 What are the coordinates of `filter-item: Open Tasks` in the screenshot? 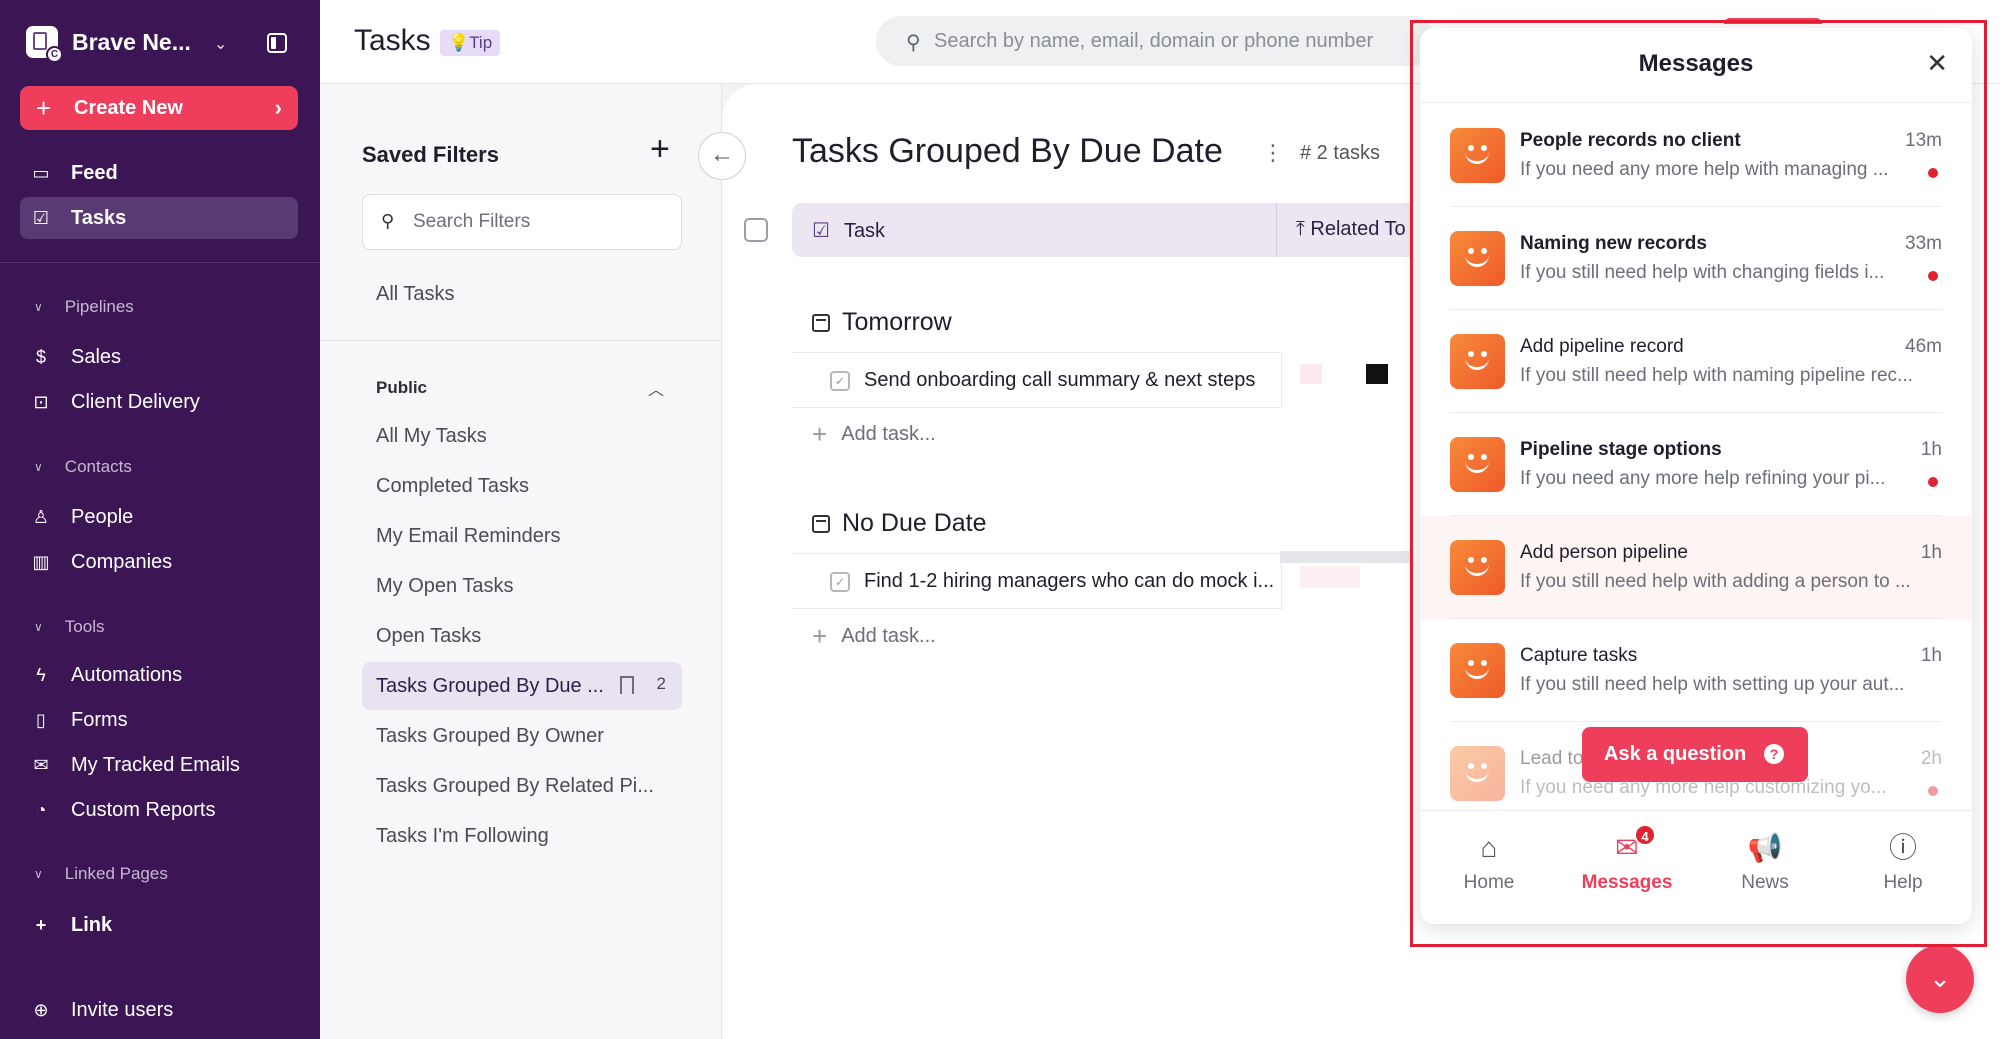 It's located at (522, 636).